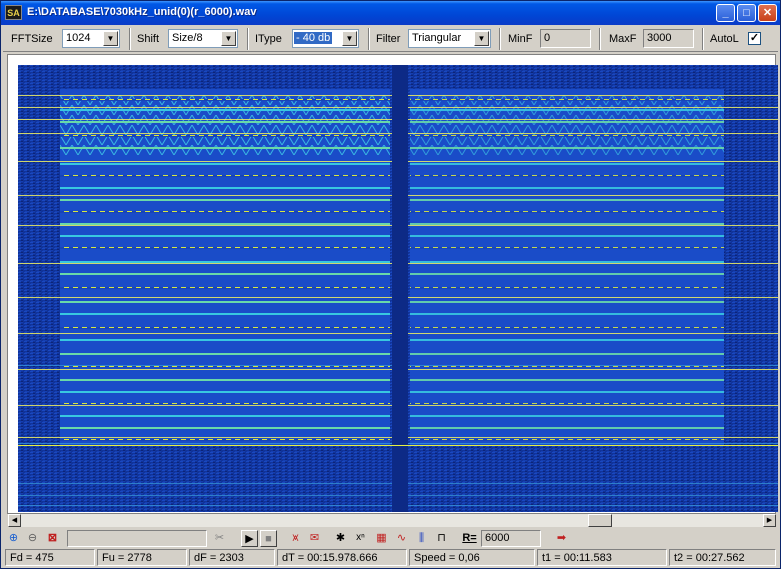 Image resolution: width=781 pixels, height=569 pixels. Describe the element at coordinates (225, 125) in the screenshot. I see `zigzag-band` at that location.